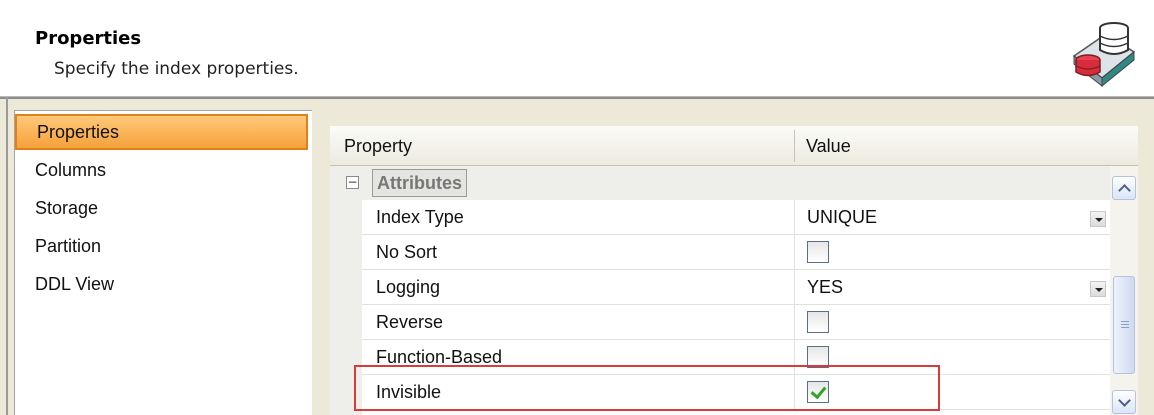 The image size is (1154, 415). What do you see at coordinates (161, 284) in the screenshot?
I see `nav-item-ddl-view: DDL View` at bounding box center [161, 284].